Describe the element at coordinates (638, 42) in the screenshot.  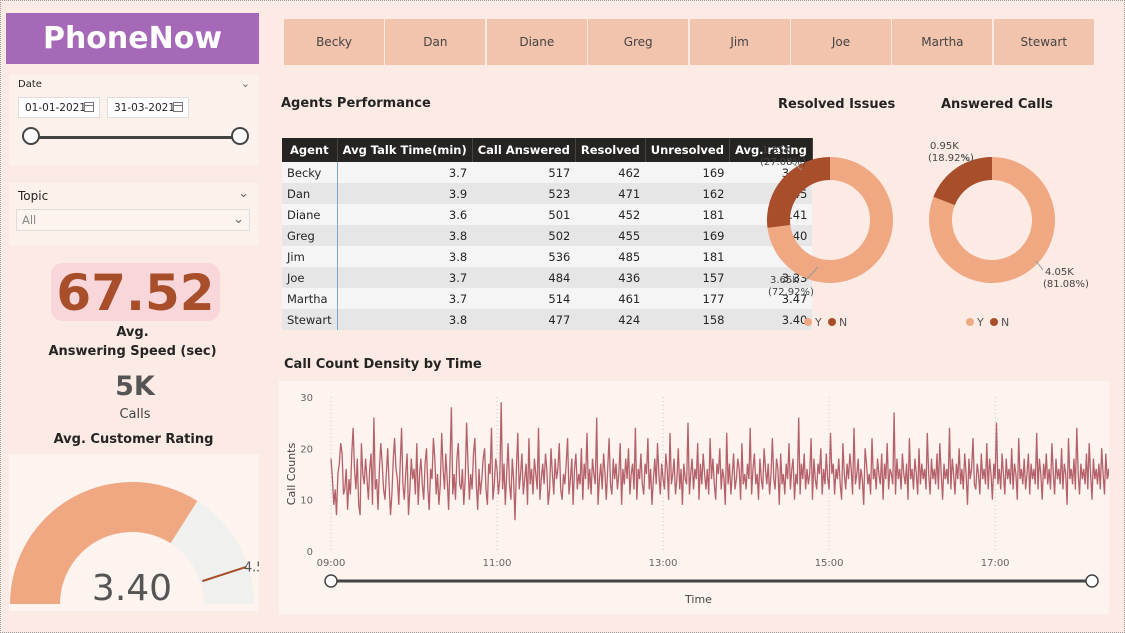
I see `agent-tab-greg: Greg` at that location.